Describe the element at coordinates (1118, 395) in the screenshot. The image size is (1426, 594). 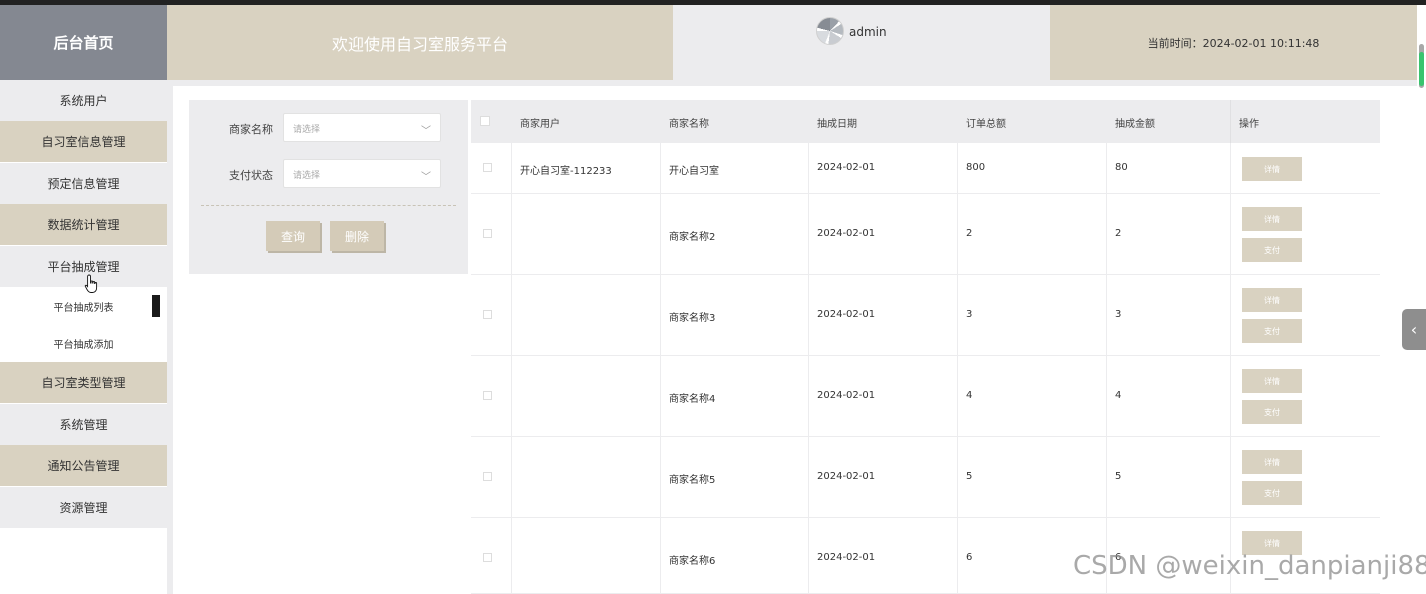
I see `cell-commission: 4` at that location.